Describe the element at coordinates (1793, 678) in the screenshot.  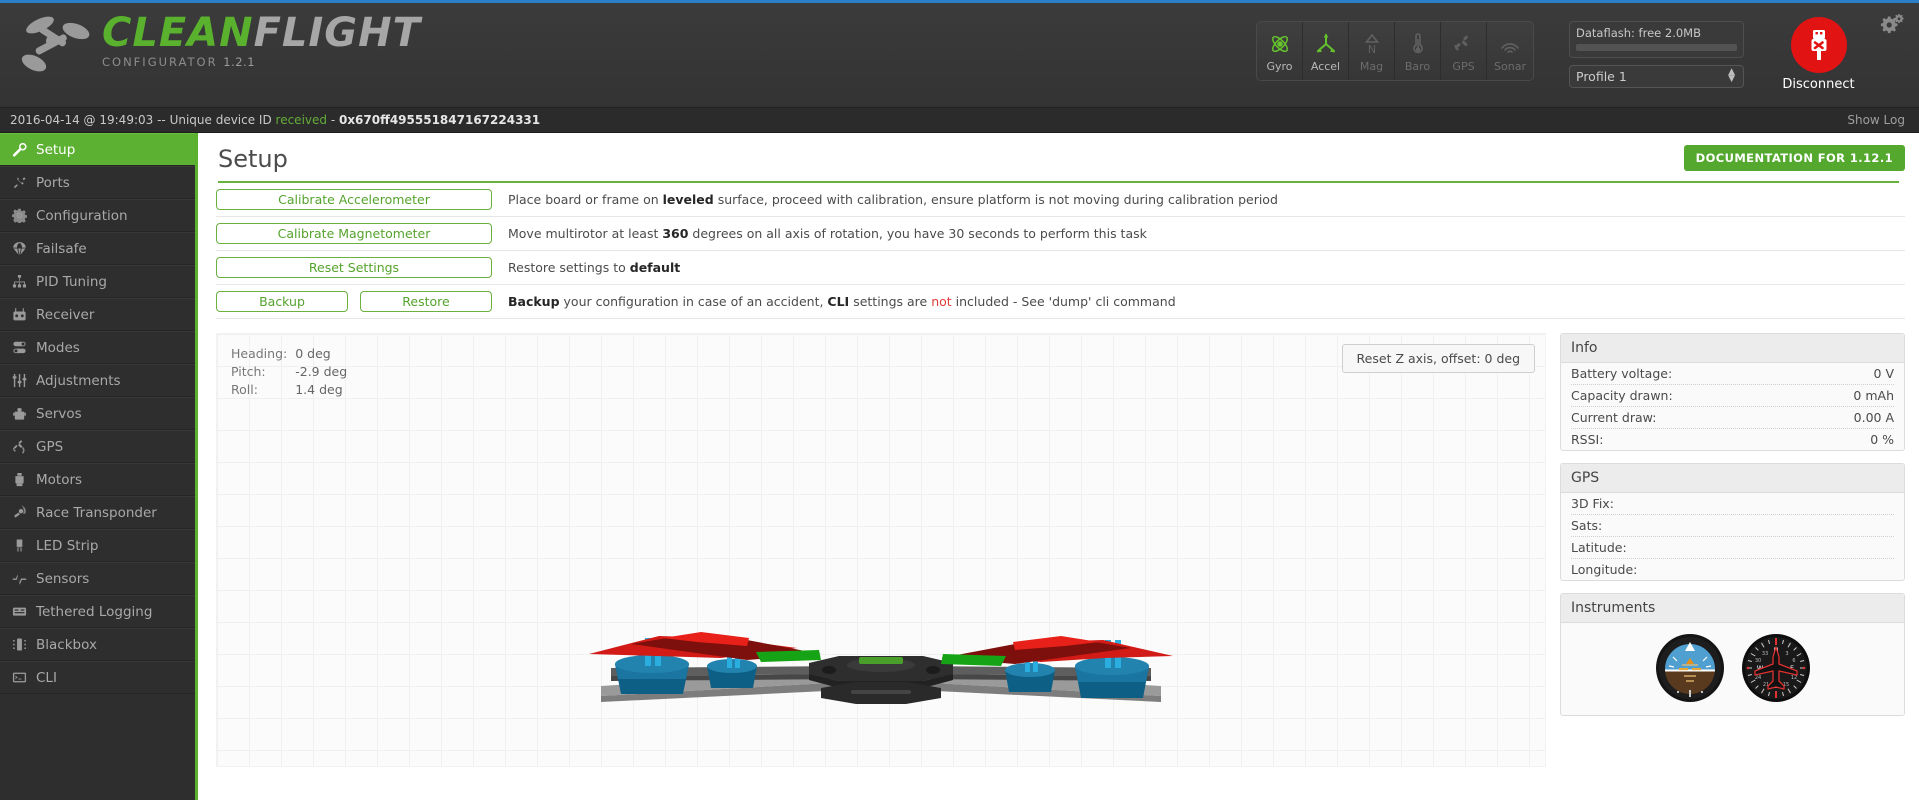
I see `svg-text: 12` at that location.